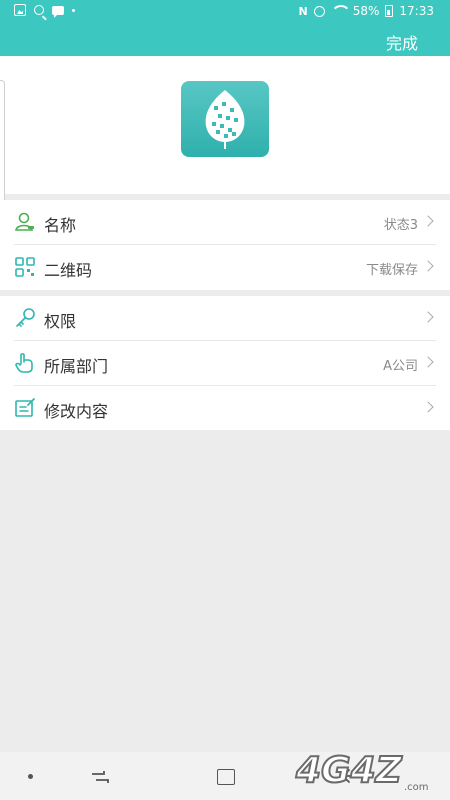 The image size is (450, 800). What do you see at coordinates (225, 408) in the screenshot?
I see `row-edit-content: 修改内容` at bounding box center [225, 408].